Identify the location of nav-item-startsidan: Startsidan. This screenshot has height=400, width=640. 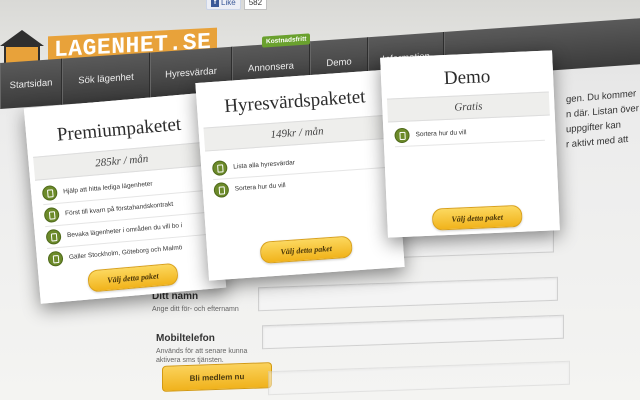
(31, 83).